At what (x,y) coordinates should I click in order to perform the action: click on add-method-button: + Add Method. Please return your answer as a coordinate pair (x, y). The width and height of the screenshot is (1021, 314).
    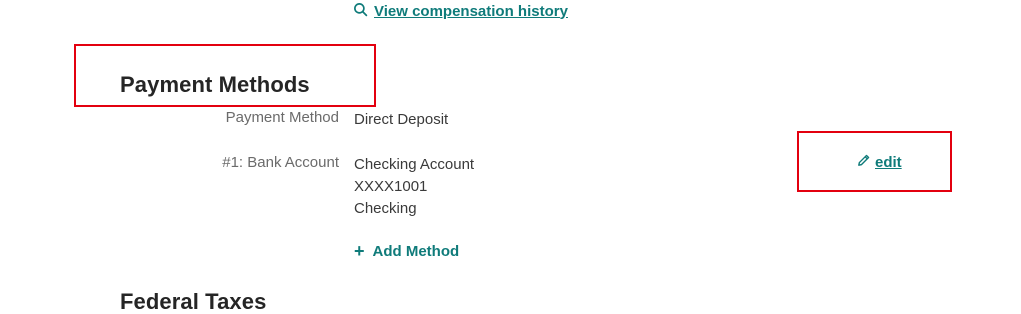
    Looking at the image, I should click on (406, 251).